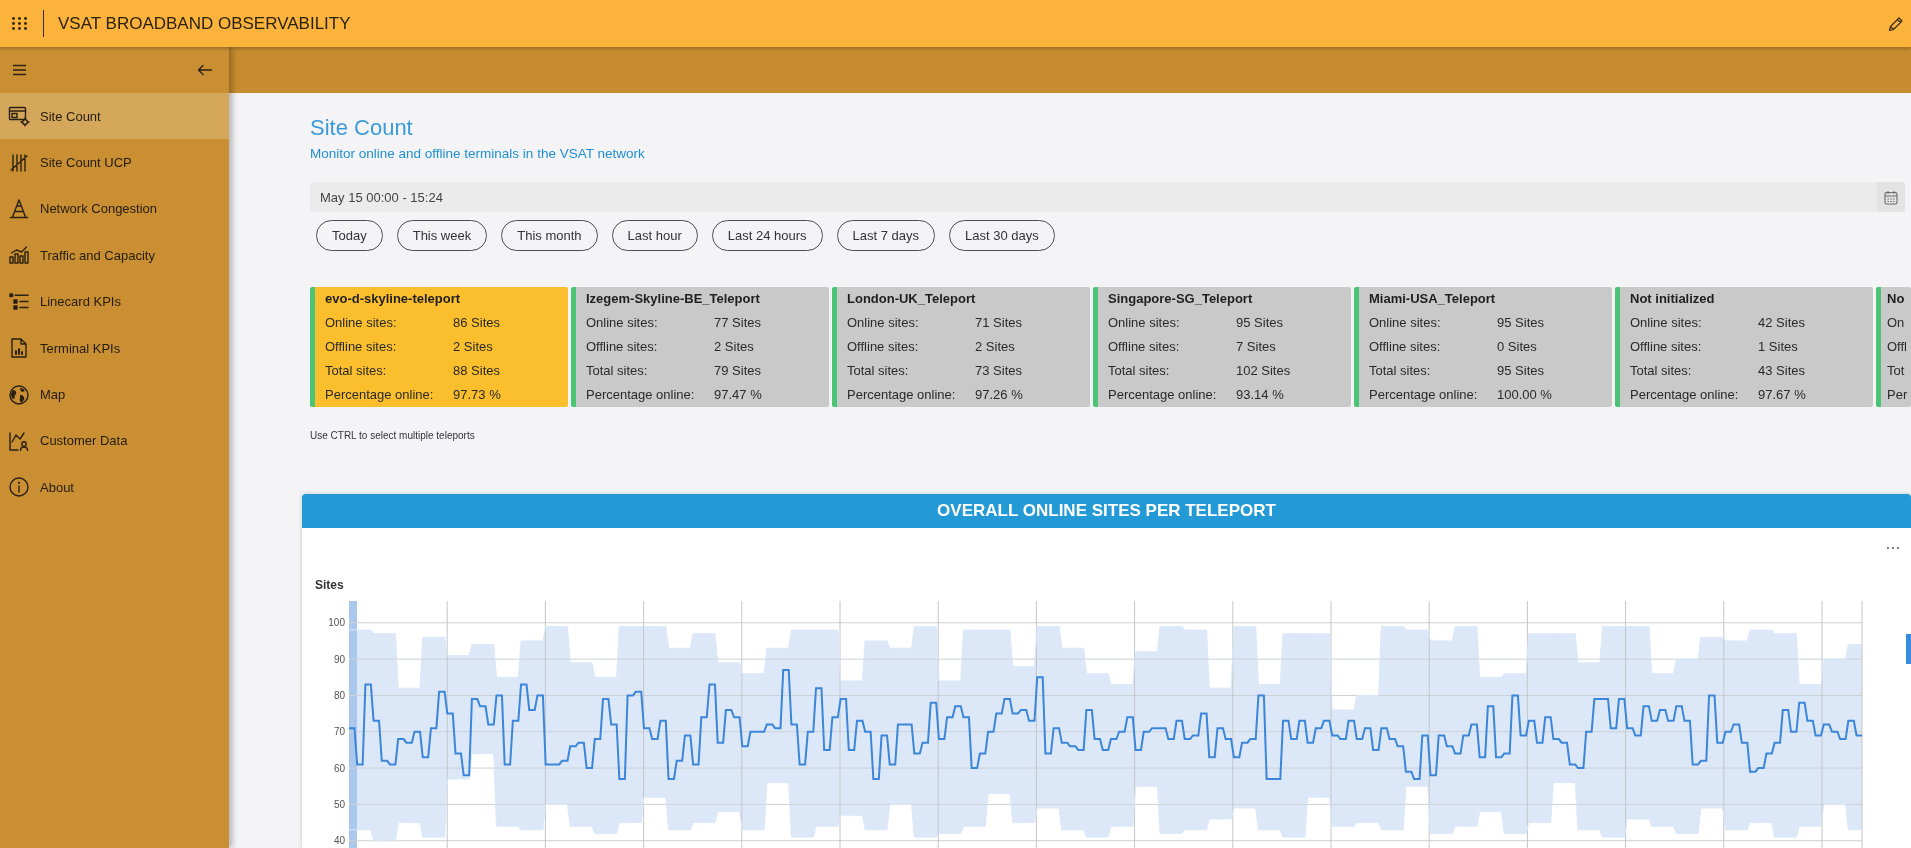 The width and height of the screenshot is (1911, 848). I want to click on sidebar-item: Traffic and Capacity, so click(114, 255).